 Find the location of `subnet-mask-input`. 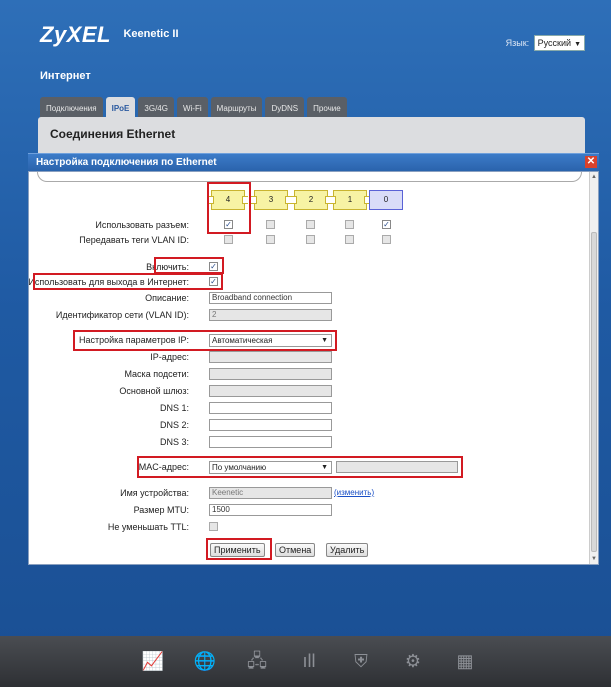

subnet-mask-input is located at coordinates (270, 374).